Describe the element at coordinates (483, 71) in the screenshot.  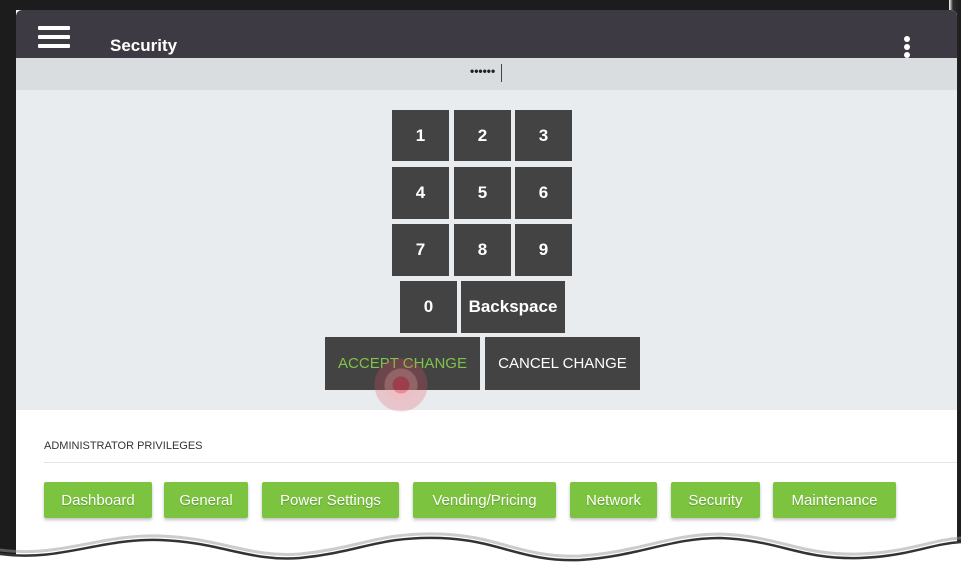
I see `pin-masked-value: ••••••` at that location.